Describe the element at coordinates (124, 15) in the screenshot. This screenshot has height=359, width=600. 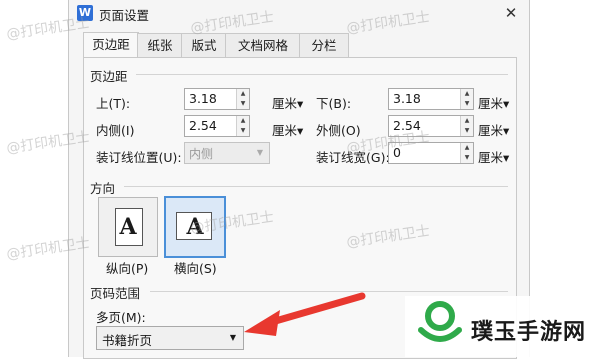
I see `dialog-title: 页面设置` at that location.